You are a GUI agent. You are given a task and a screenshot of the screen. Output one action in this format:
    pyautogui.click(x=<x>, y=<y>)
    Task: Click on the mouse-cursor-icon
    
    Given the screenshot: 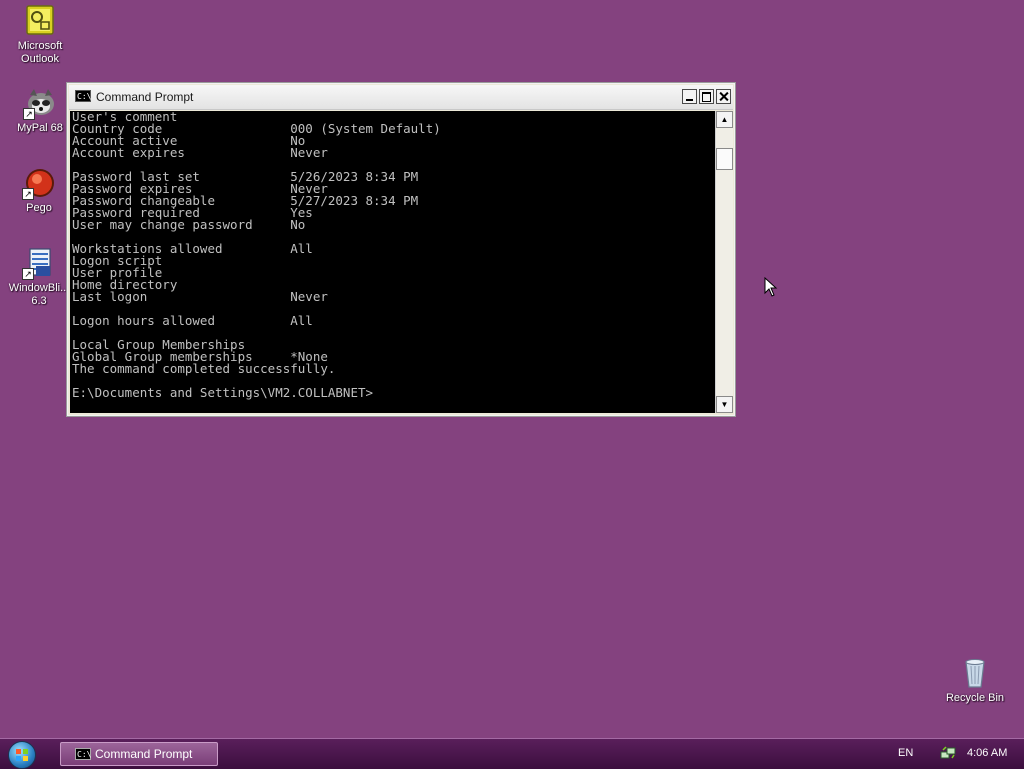 What is the action you would take?
    pyautogui.click(x=771, y=287)
    